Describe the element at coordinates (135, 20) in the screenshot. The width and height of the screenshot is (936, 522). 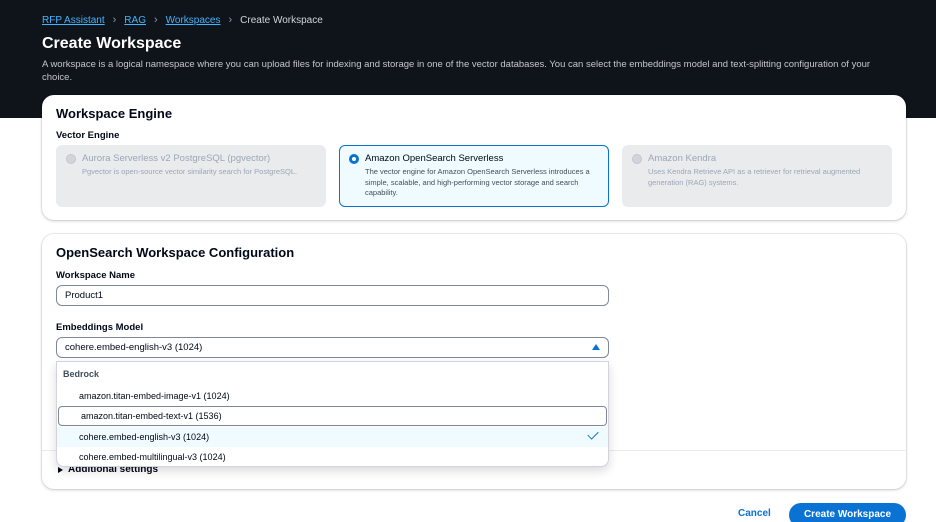
I see `breadcrumb-rag: RAG` at that location.